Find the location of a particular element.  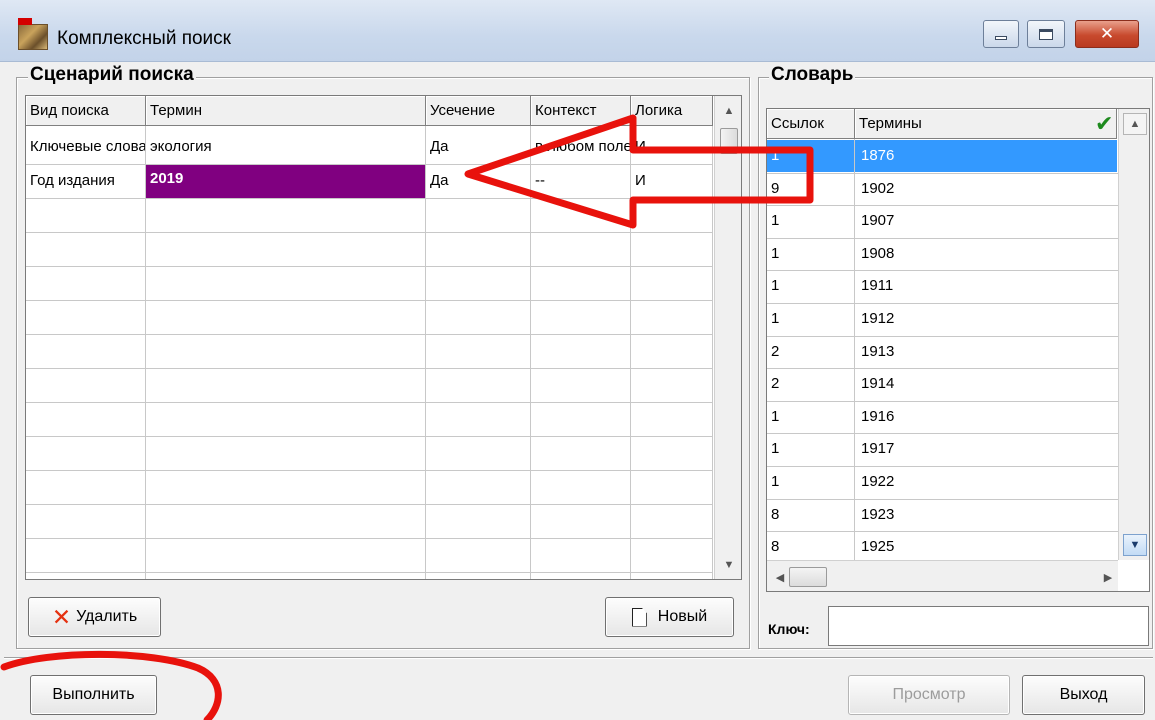

view-button: Просмотр is located at coordinates (929, 695).